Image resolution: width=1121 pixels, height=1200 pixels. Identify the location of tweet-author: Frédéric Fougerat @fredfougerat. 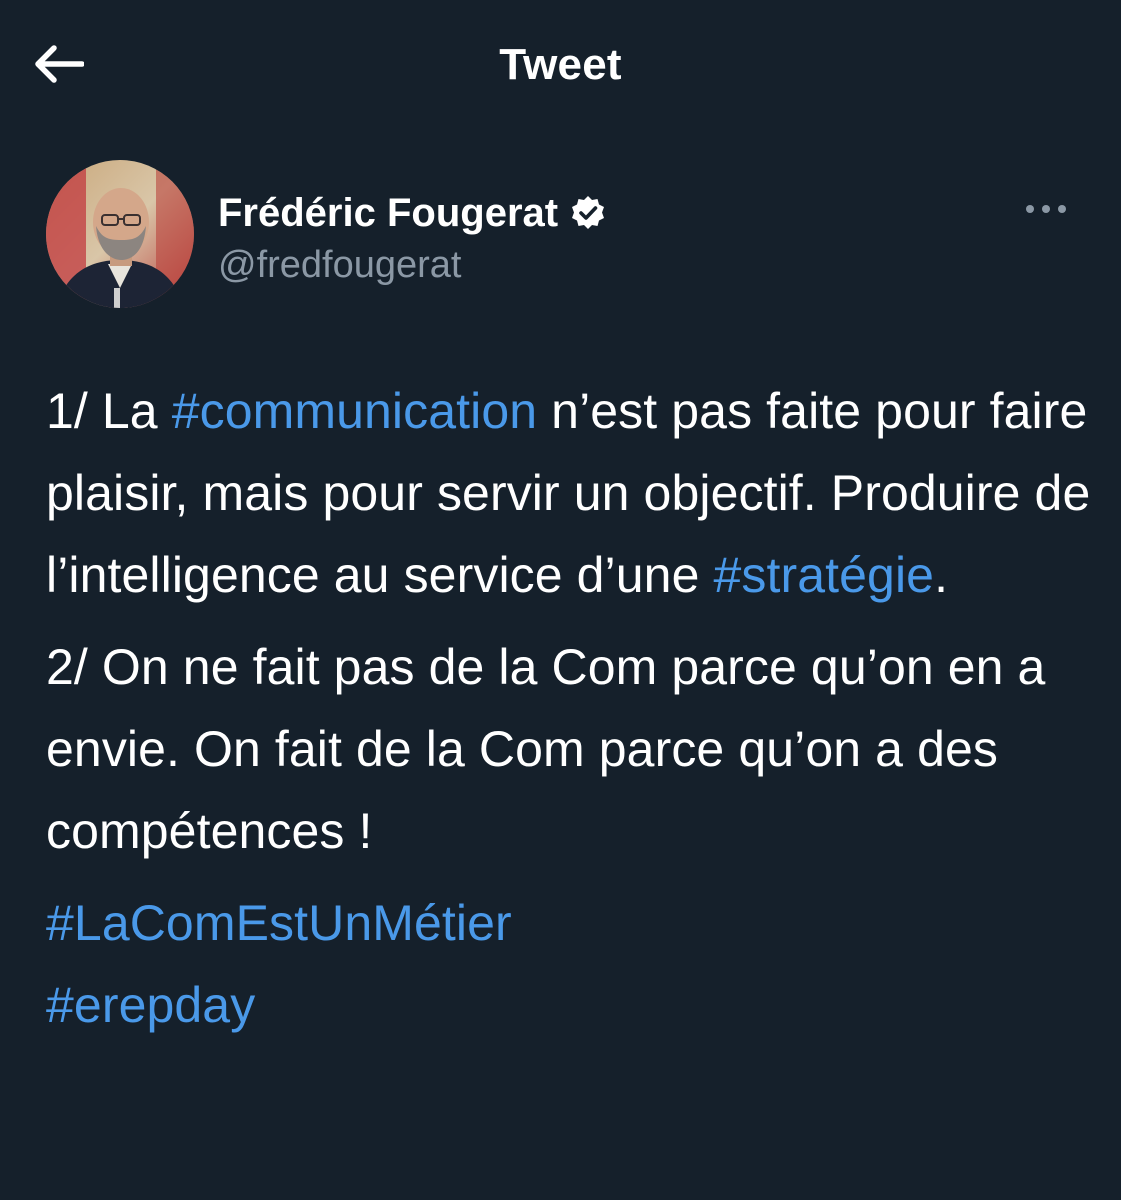
(561, 235).